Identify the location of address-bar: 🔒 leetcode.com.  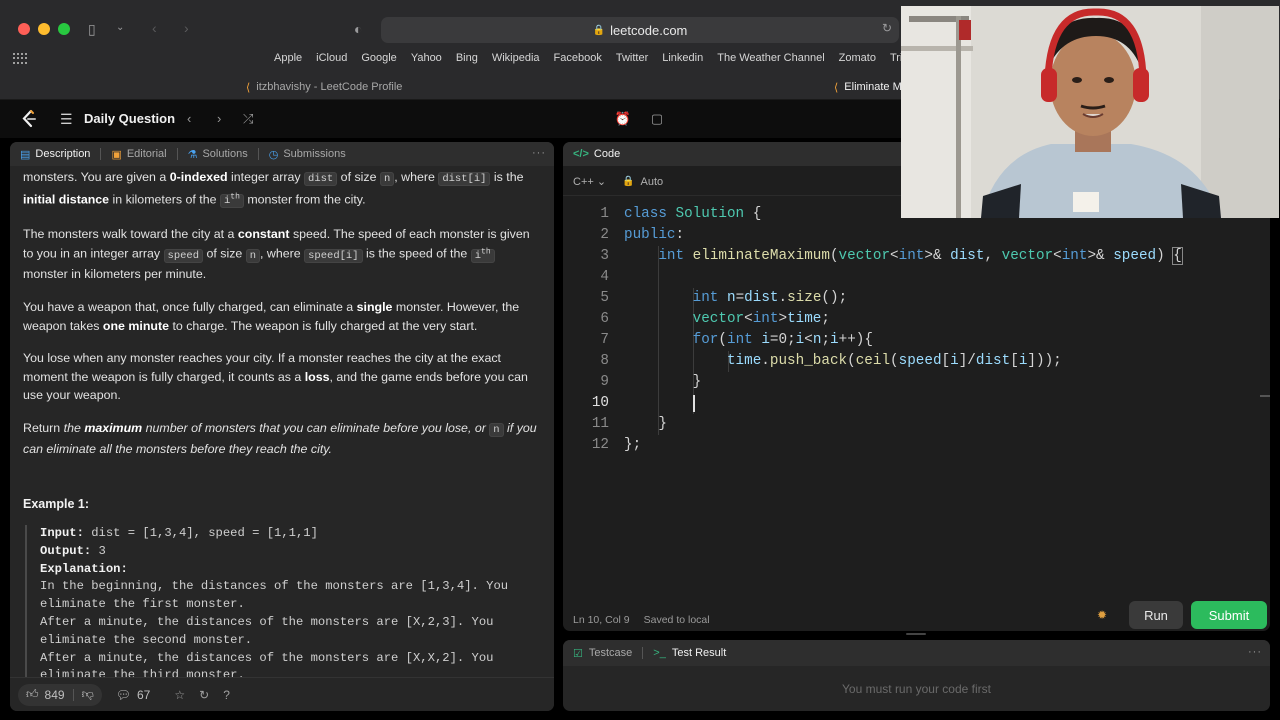
(640, 30).